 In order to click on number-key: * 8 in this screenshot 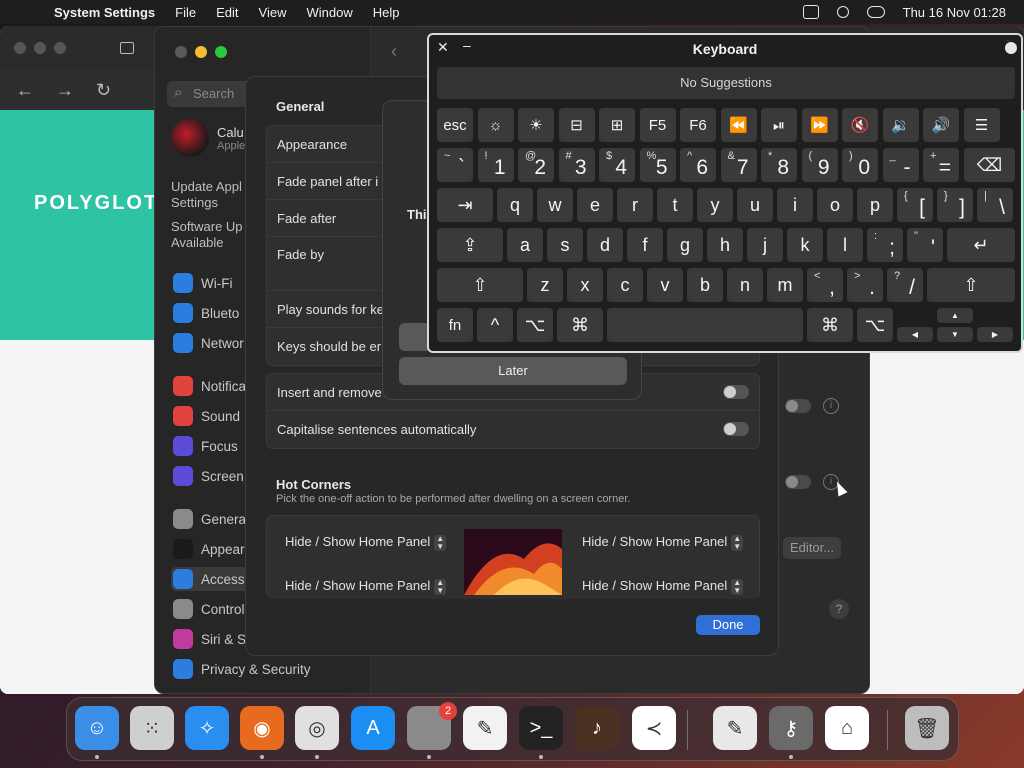, I will do `click(779, 165)`.